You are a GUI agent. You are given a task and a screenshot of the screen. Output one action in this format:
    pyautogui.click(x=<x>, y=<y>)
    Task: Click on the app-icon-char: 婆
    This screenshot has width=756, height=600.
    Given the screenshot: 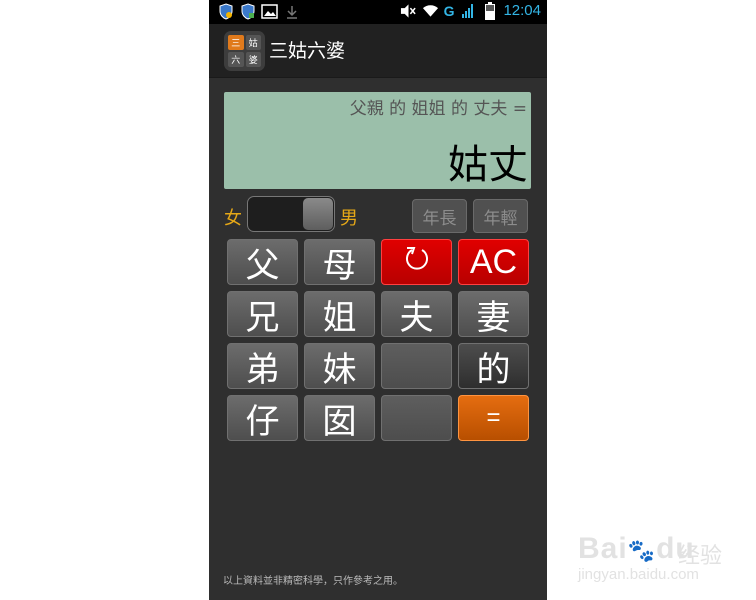 What is the action you would take?
    pyautogui.click(x=253, y=59)
    